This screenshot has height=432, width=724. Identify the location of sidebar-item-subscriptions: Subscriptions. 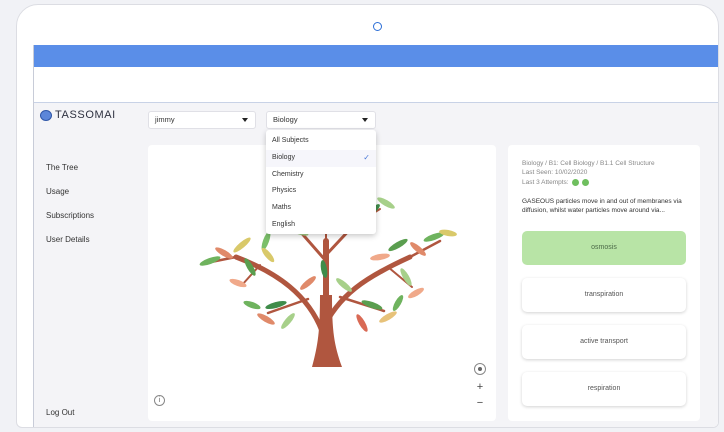
(70, 221).